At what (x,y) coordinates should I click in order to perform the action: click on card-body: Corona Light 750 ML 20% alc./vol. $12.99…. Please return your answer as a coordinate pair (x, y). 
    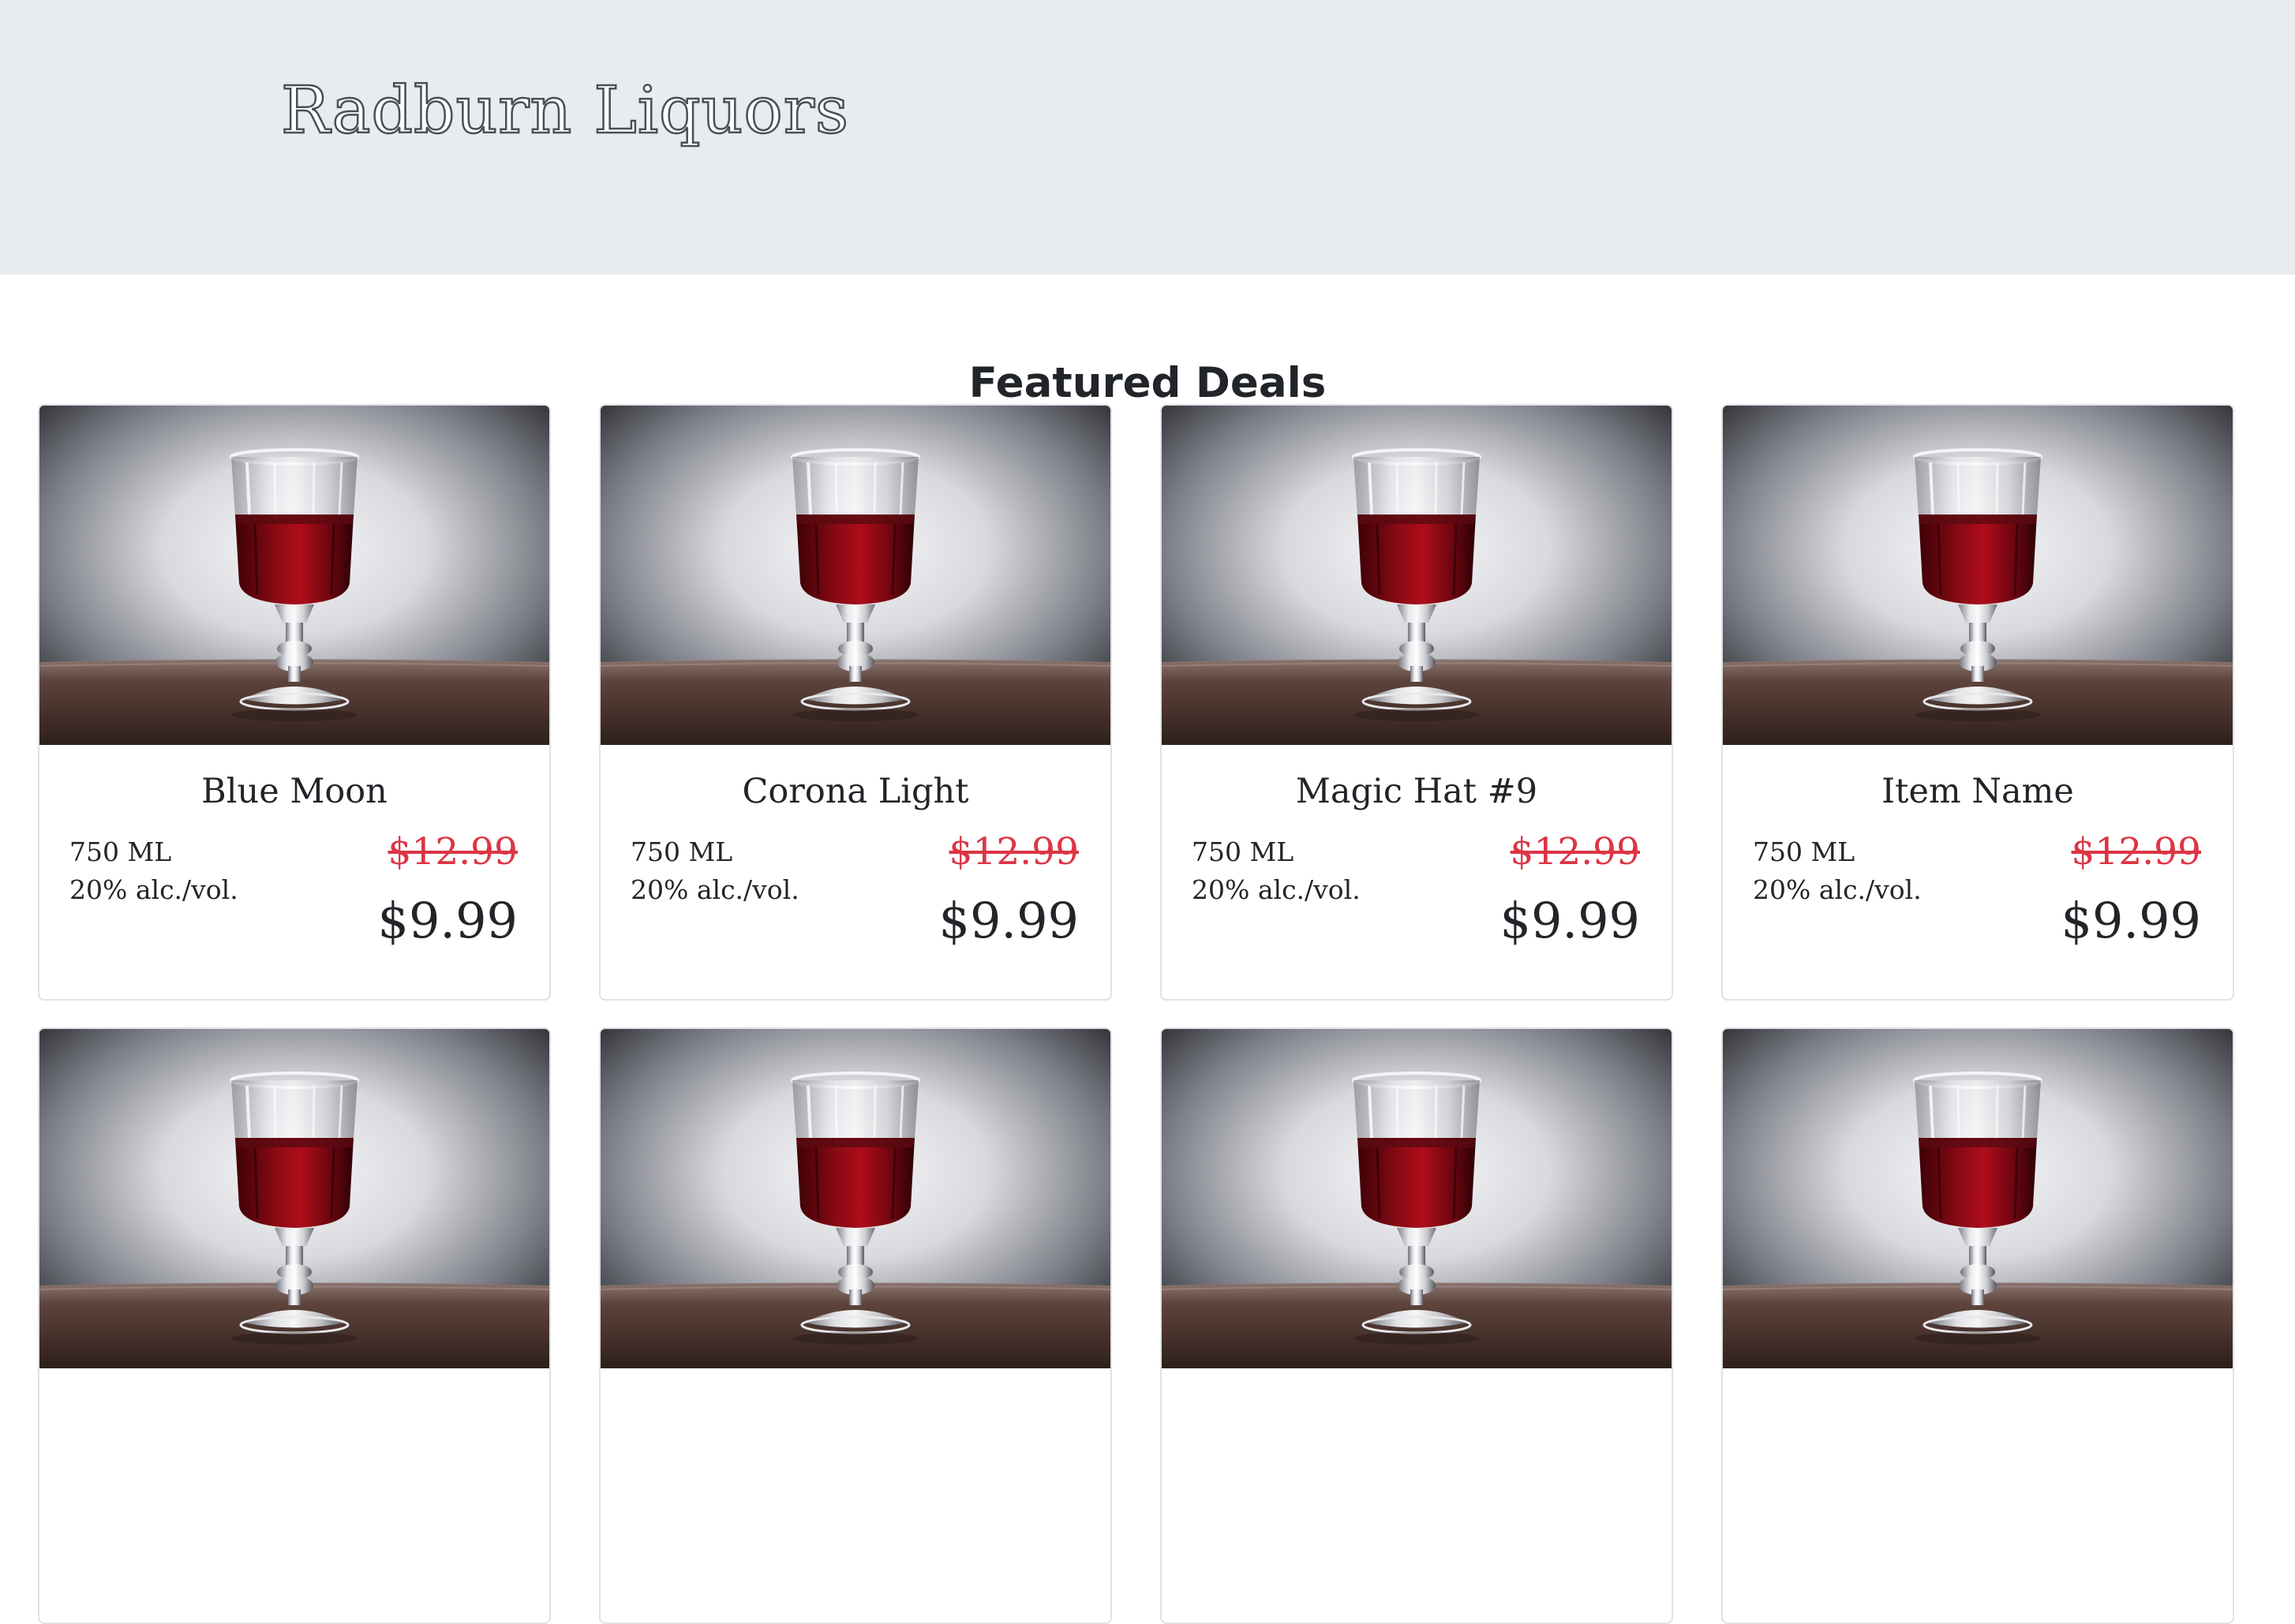
    Looking at the image, I should click on (855, 872).